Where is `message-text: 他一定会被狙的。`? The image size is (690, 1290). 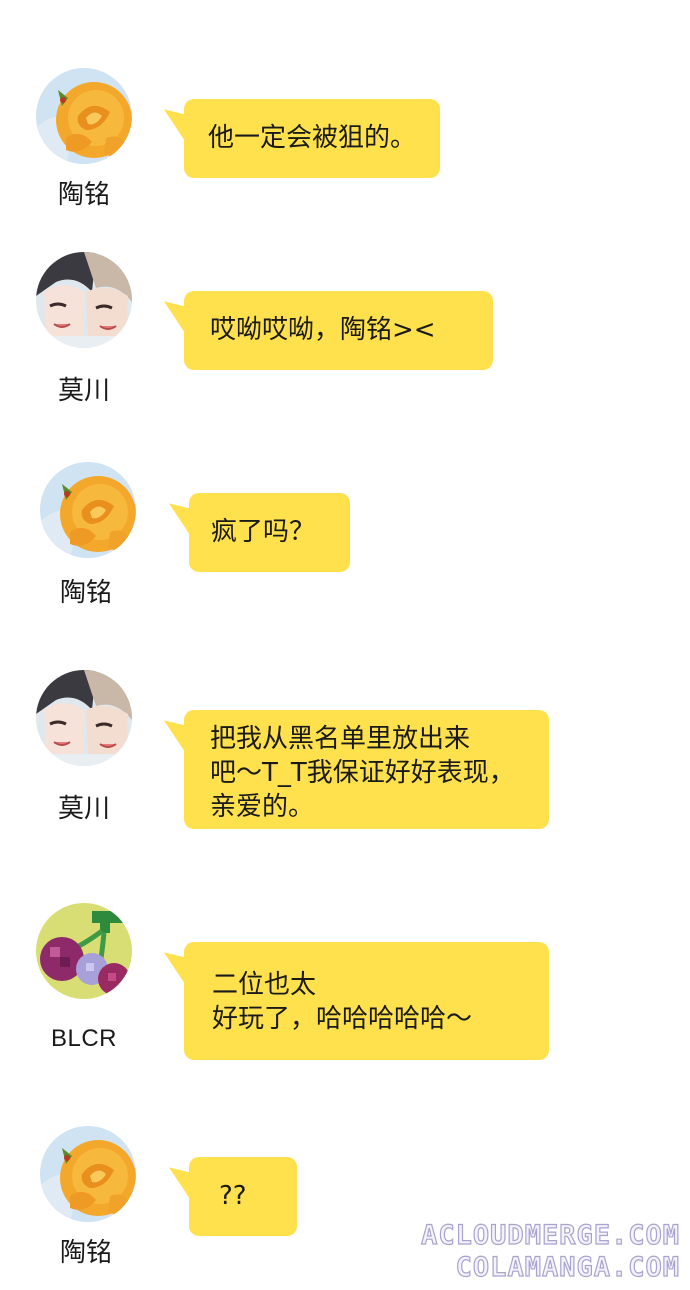
message-text: 他一定会被狙的。 is located at coordinates (312, 138).